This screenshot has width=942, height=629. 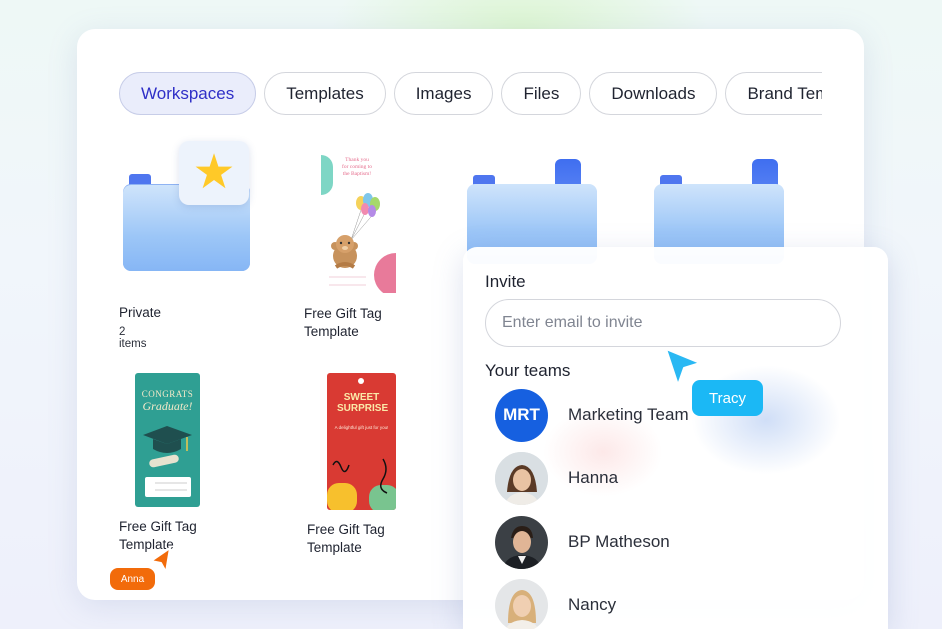 I want to click on star-badge: ★, so click(x=214, y=173).